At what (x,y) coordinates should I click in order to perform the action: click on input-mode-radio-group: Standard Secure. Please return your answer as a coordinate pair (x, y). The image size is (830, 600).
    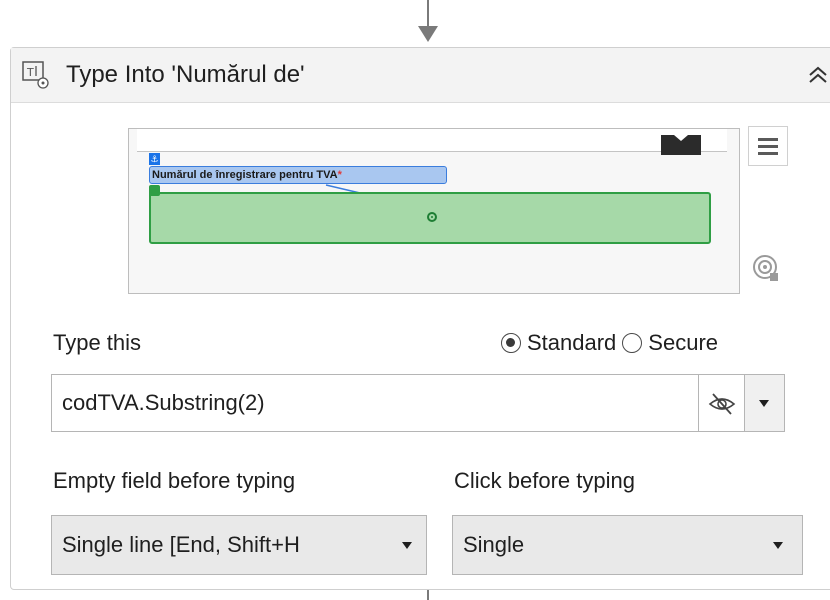
    Looking at the image, I should click on (612, 343).